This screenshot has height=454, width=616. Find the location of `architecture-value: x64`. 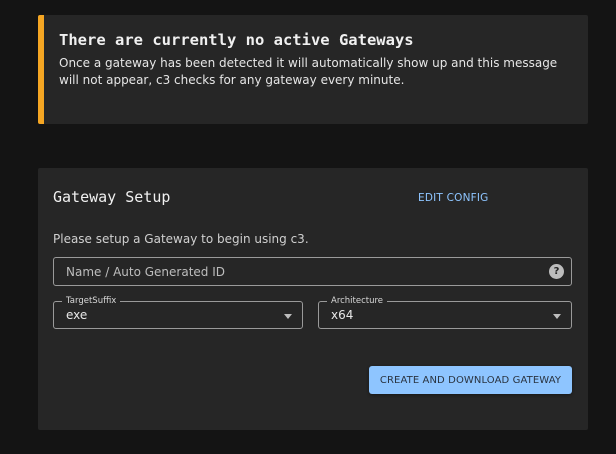

architecture-value: x64 is located at coordinates (342, 315).